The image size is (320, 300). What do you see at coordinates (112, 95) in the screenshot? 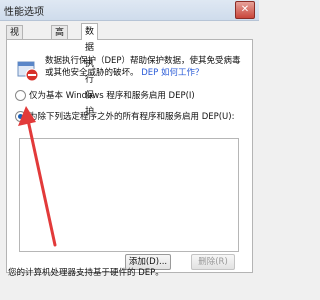
I see `radio-basic-windows-only-label: 仅为基本 Windows 程序和服务启用 DEP(I)` at bounding box center [112, 95].